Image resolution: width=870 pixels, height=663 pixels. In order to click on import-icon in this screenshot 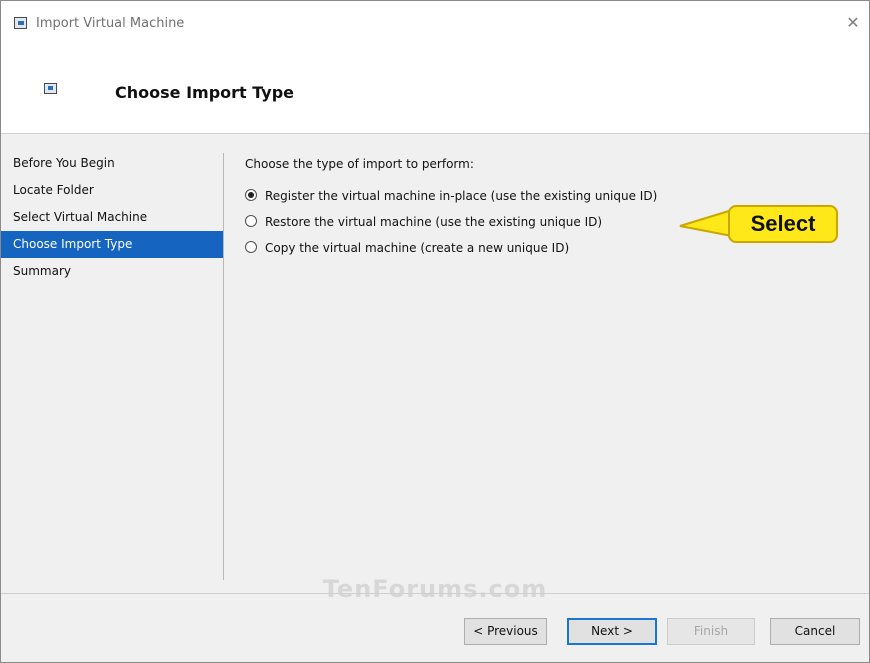, I will do `click(50, 88)`.